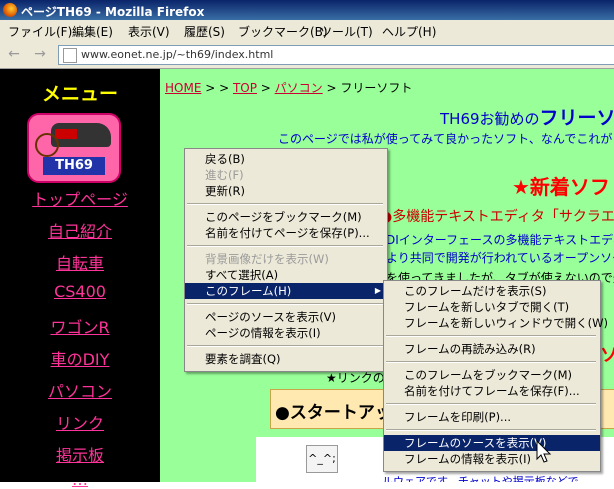  What do you see at coordinates (286, 191) in the screenshot?
I see `context-reload: 更新(R)` at bounding box center [286, 191].